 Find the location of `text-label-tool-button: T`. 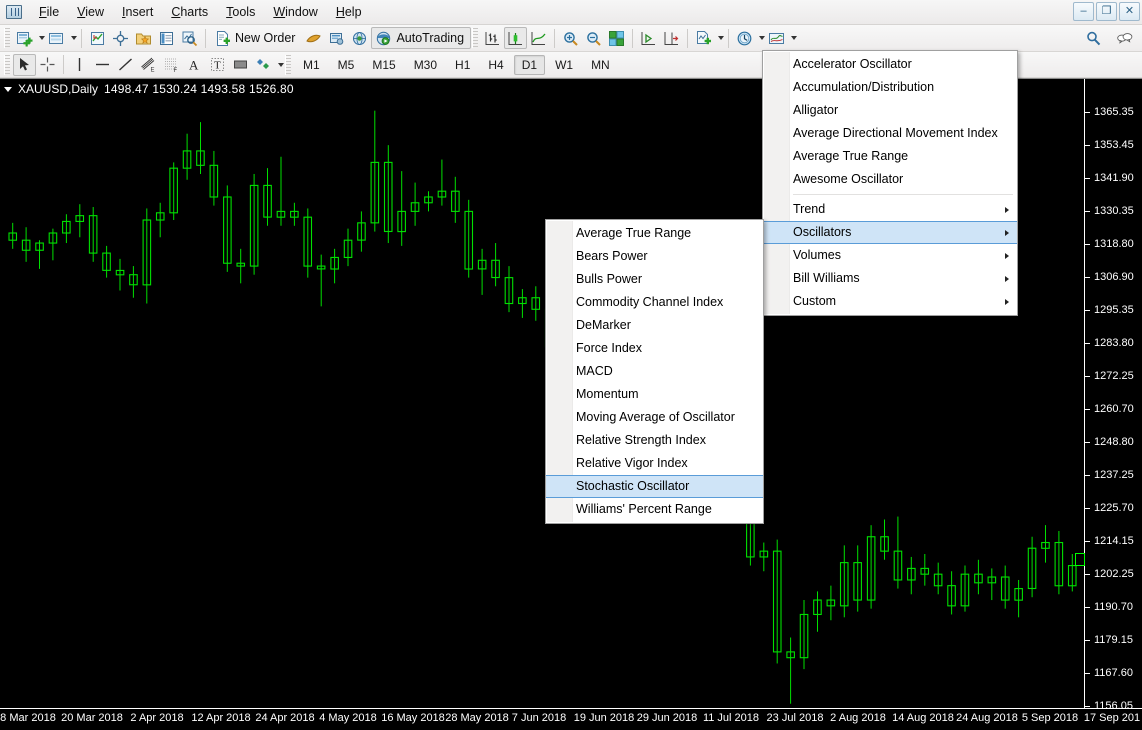

text-label-tool-button: T is located at coordinates (217, 65).